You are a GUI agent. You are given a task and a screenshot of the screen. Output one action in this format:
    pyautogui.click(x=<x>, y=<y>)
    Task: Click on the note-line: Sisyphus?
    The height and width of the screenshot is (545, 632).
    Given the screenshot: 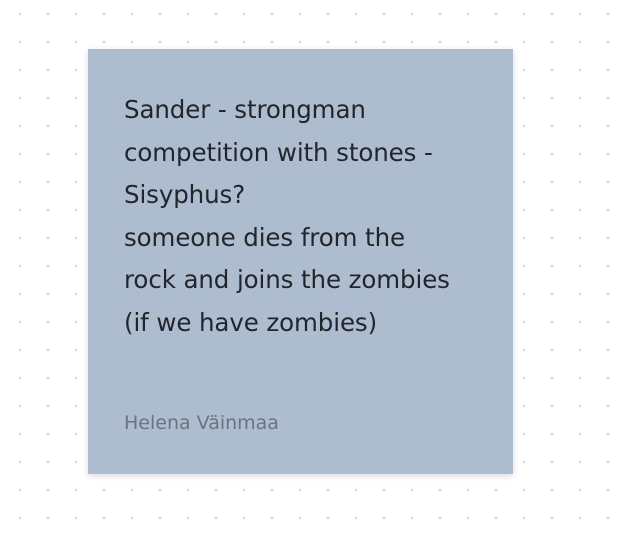 What is the action you would take?
    pyautogui.click(x=185, y=194)
    